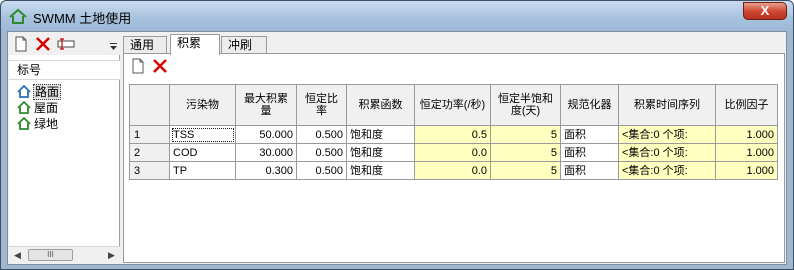 The image size is (794, 270). I want to click on column-header: 规范化器, so click(589, 105).